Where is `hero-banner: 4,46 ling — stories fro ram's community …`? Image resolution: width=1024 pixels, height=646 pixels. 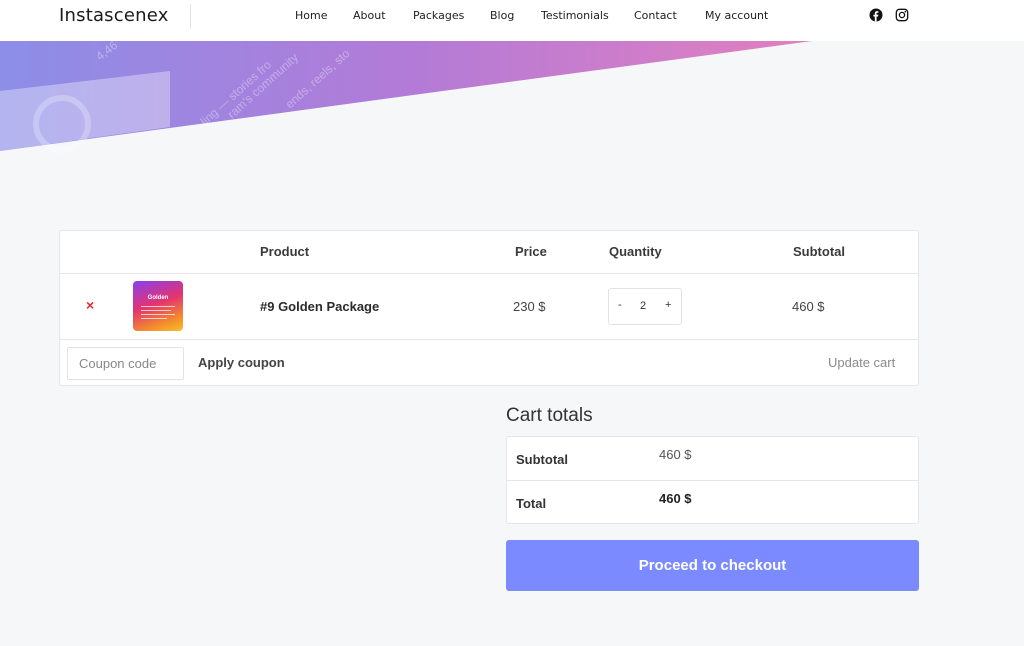
hero-banner: 4,46 ling — stories fro ram's community … is located at coordinates (406, 97).